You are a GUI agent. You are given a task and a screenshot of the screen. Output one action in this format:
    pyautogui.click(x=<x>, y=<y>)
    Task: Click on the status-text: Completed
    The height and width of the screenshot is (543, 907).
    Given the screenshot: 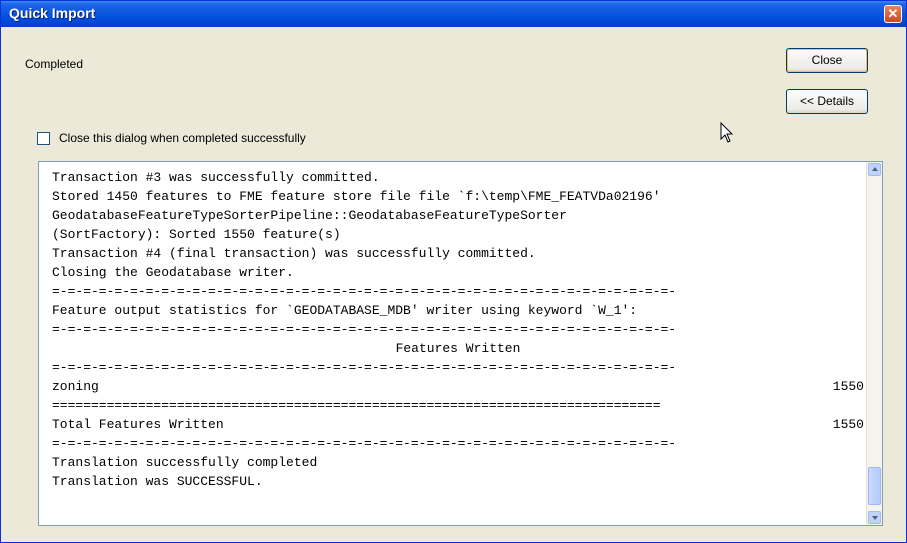 What is the action you would take?
    pyautogui.click(x=54, y=64)
    